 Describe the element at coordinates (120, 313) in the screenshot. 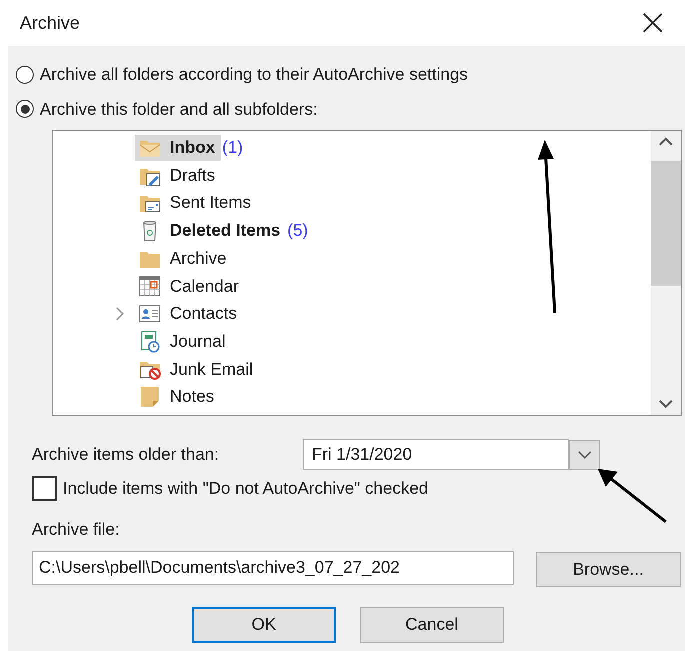

I see `expand-chevron-icon` at that location.